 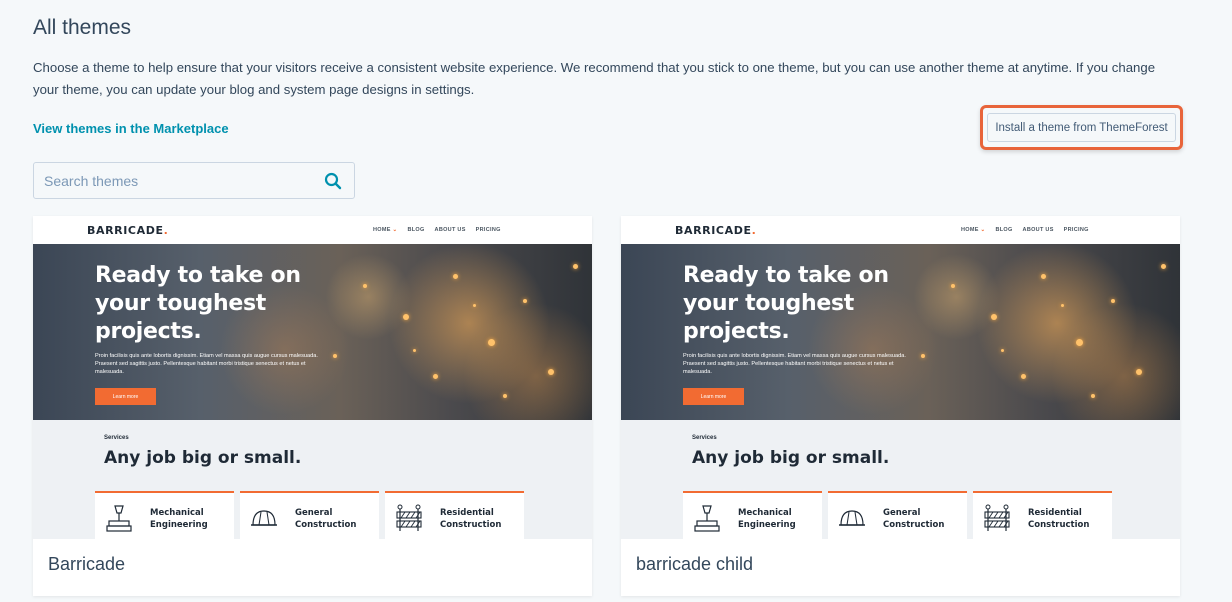 I want to click on install-themeforest-button: Install a theme from ThemeForest, so click(x=1081, y=127).